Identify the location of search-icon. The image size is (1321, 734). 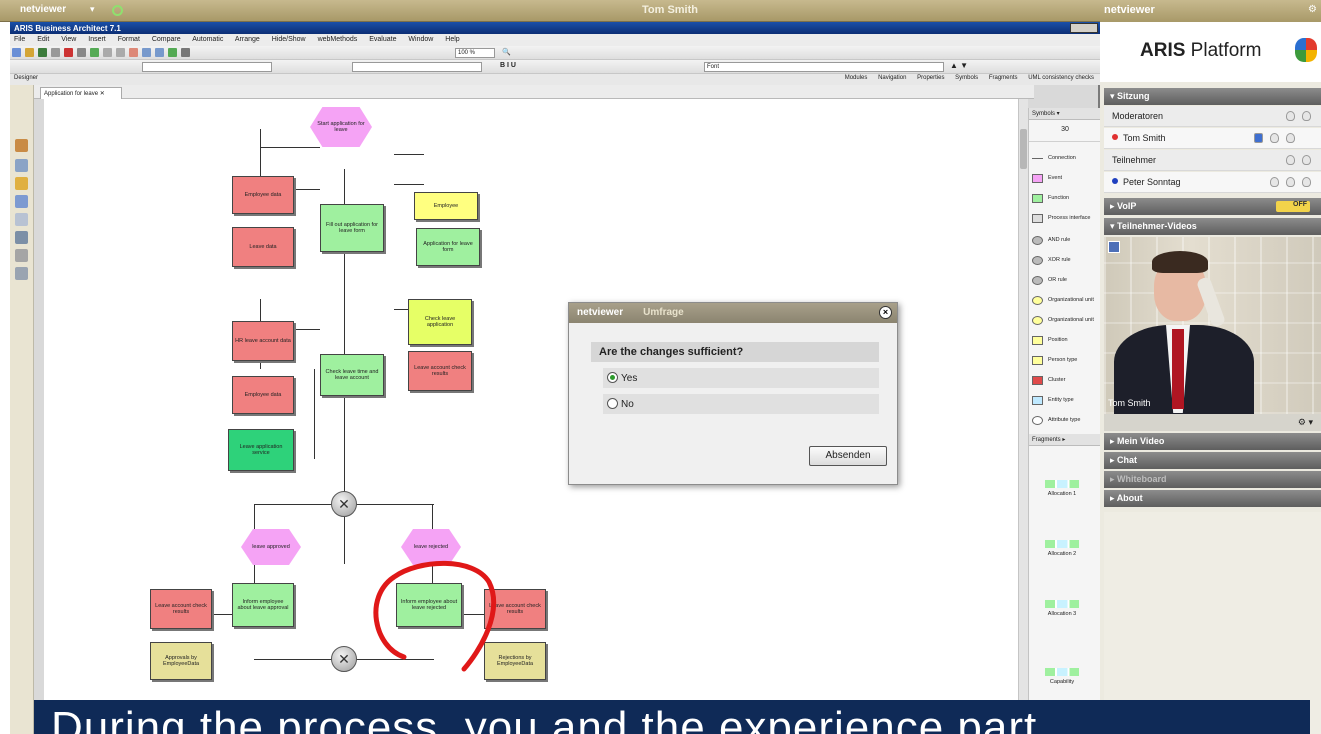
(21, 273).